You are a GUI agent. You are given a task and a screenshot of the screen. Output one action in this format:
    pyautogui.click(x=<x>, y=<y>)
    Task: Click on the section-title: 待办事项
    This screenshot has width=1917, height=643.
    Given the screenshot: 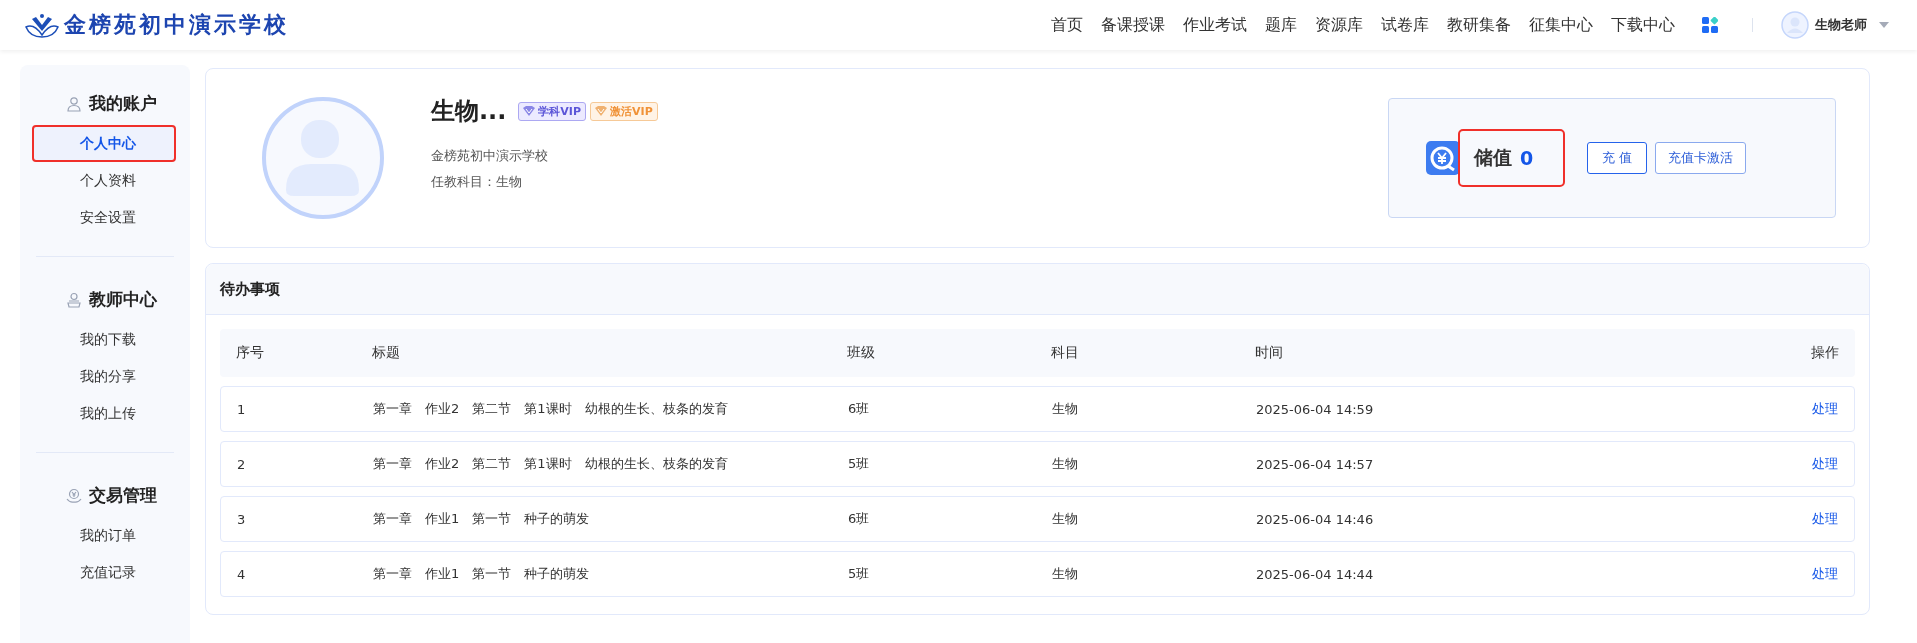 What is the action you would take?
    pyautogui.click(x=250, y=289)
    